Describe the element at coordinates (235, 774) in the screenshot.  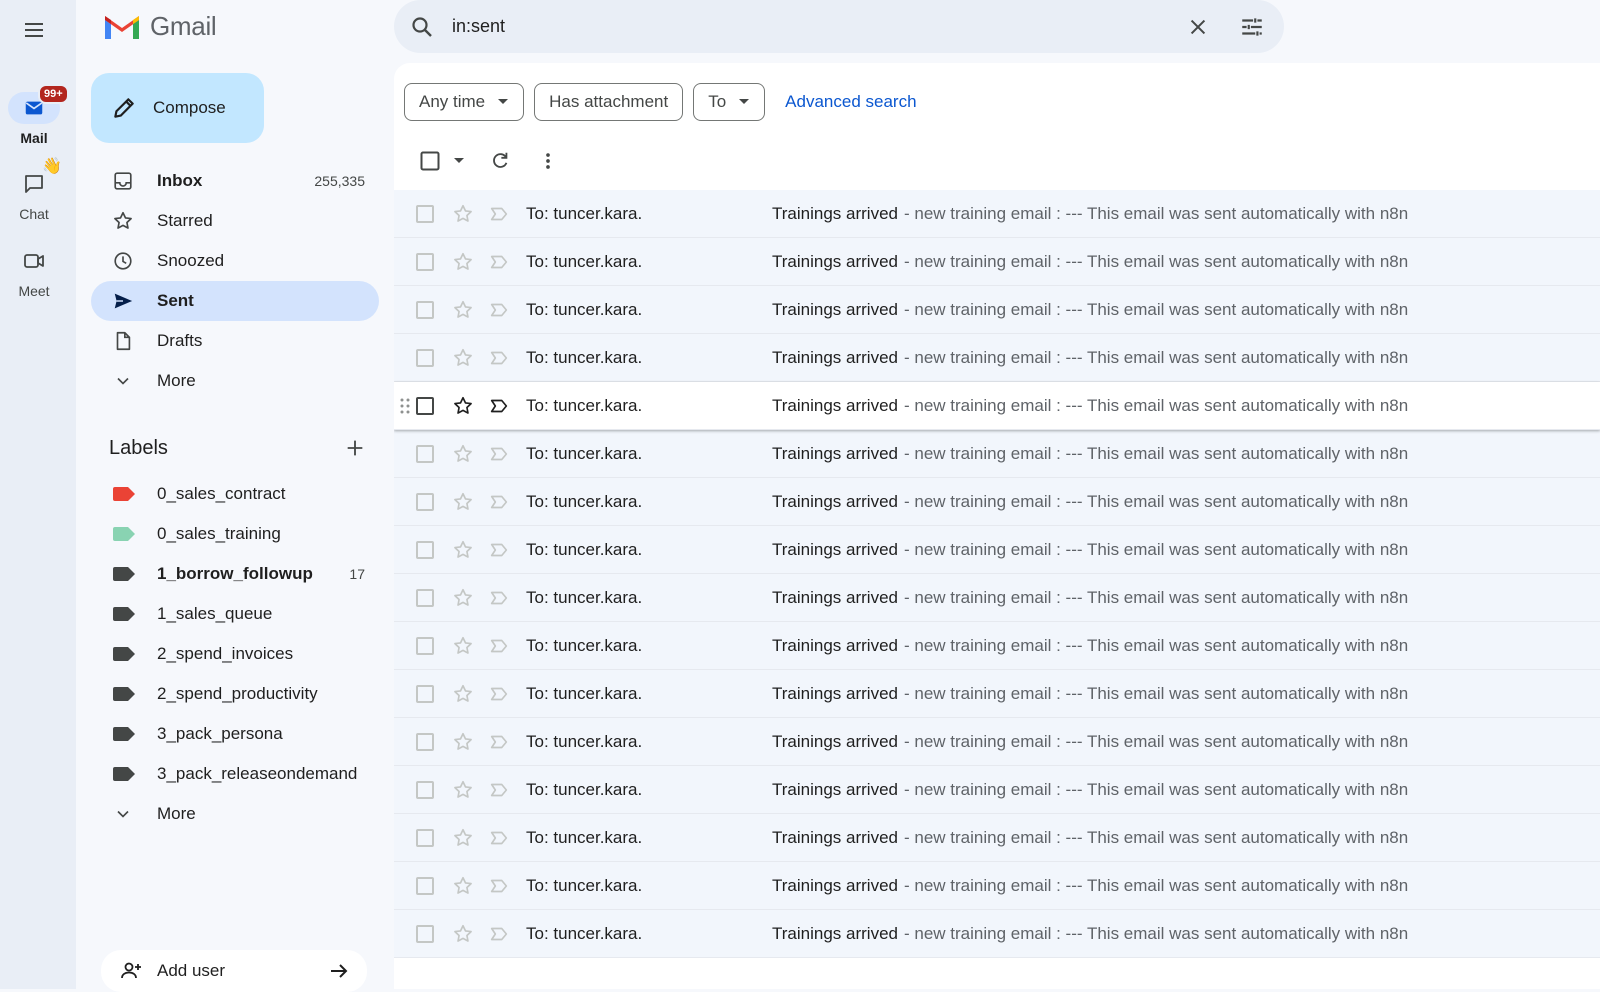
I see `label-item: 3_pack_releaseondemand` at that location.